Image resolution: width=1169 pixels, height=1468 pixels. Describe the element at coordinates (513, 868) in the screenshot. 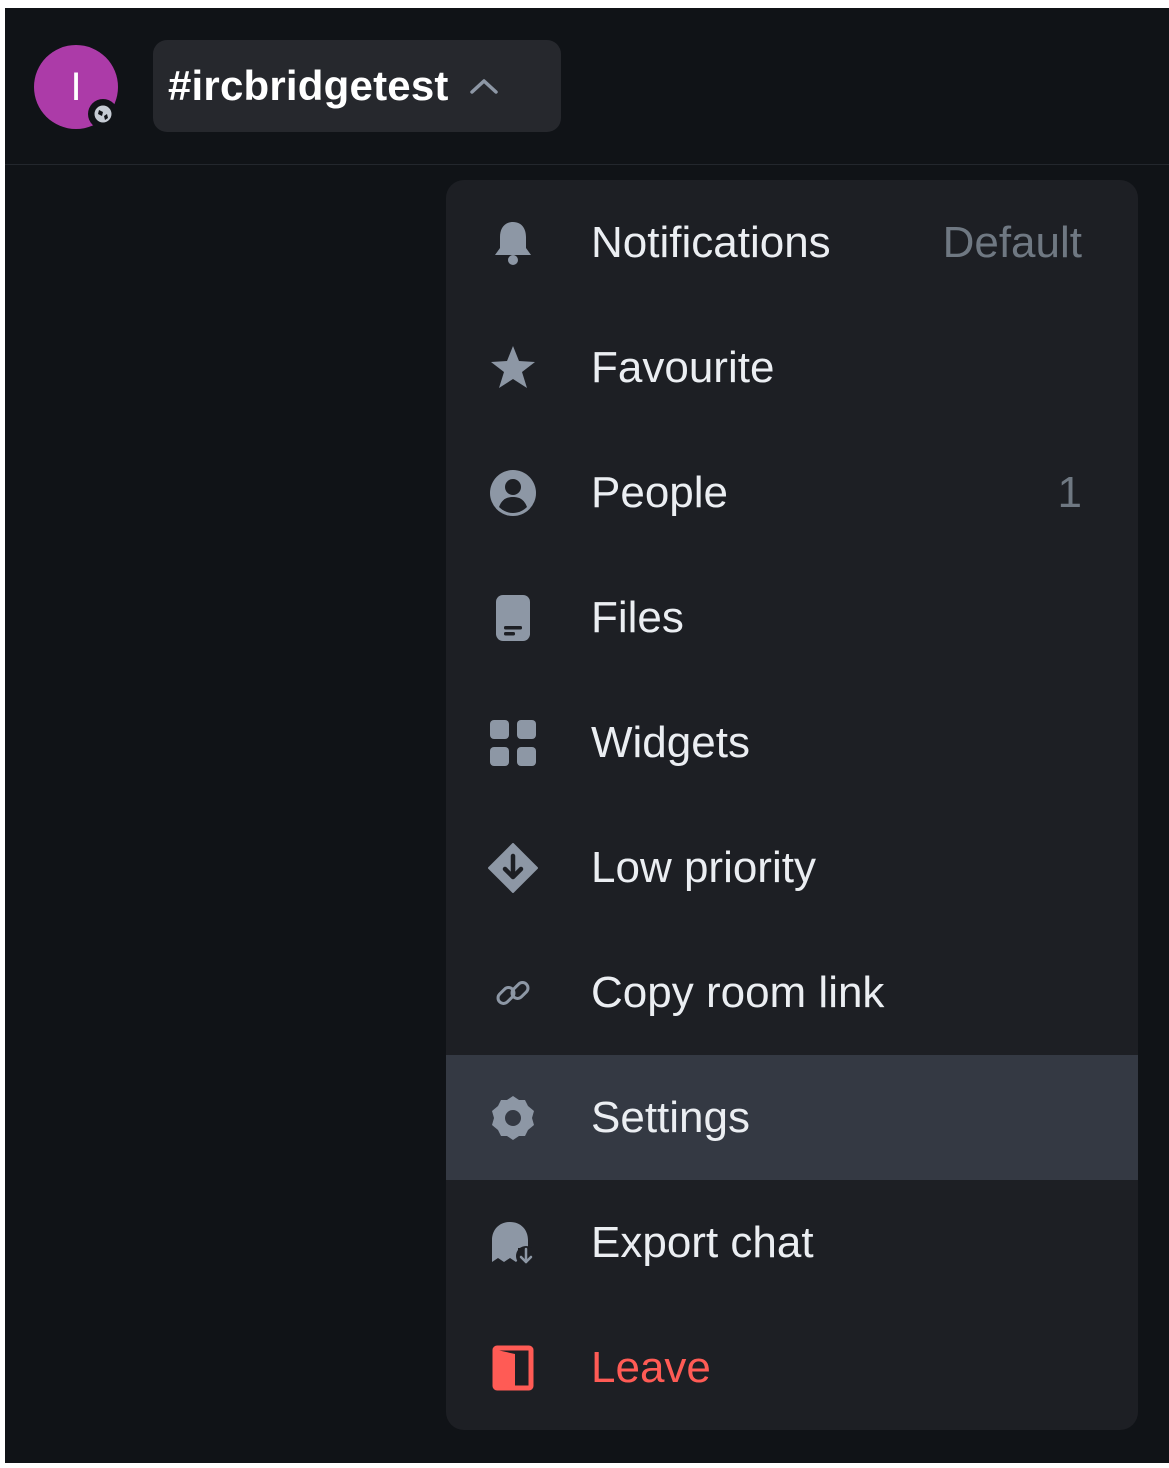

I see `low-priority-icon` at that location.